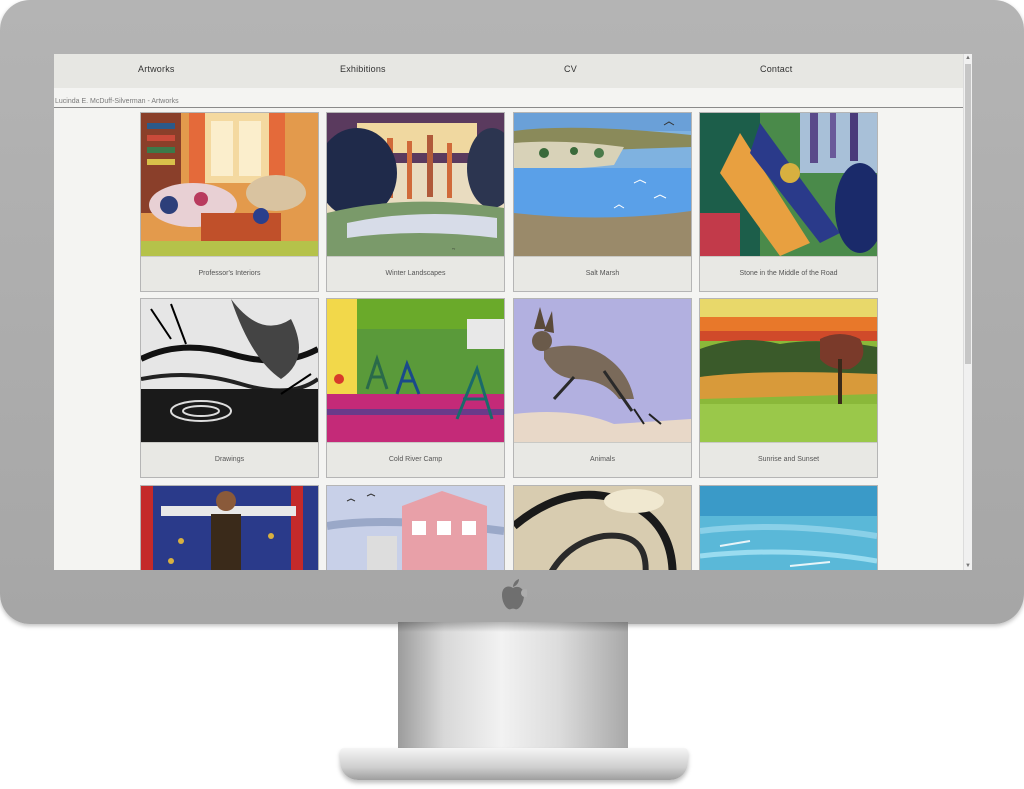 This screenshot has width=1024, height=789. Describe the element at coordinates (602, 459) in the screenshot. I see `gallery-card-title: Animals` at that location.